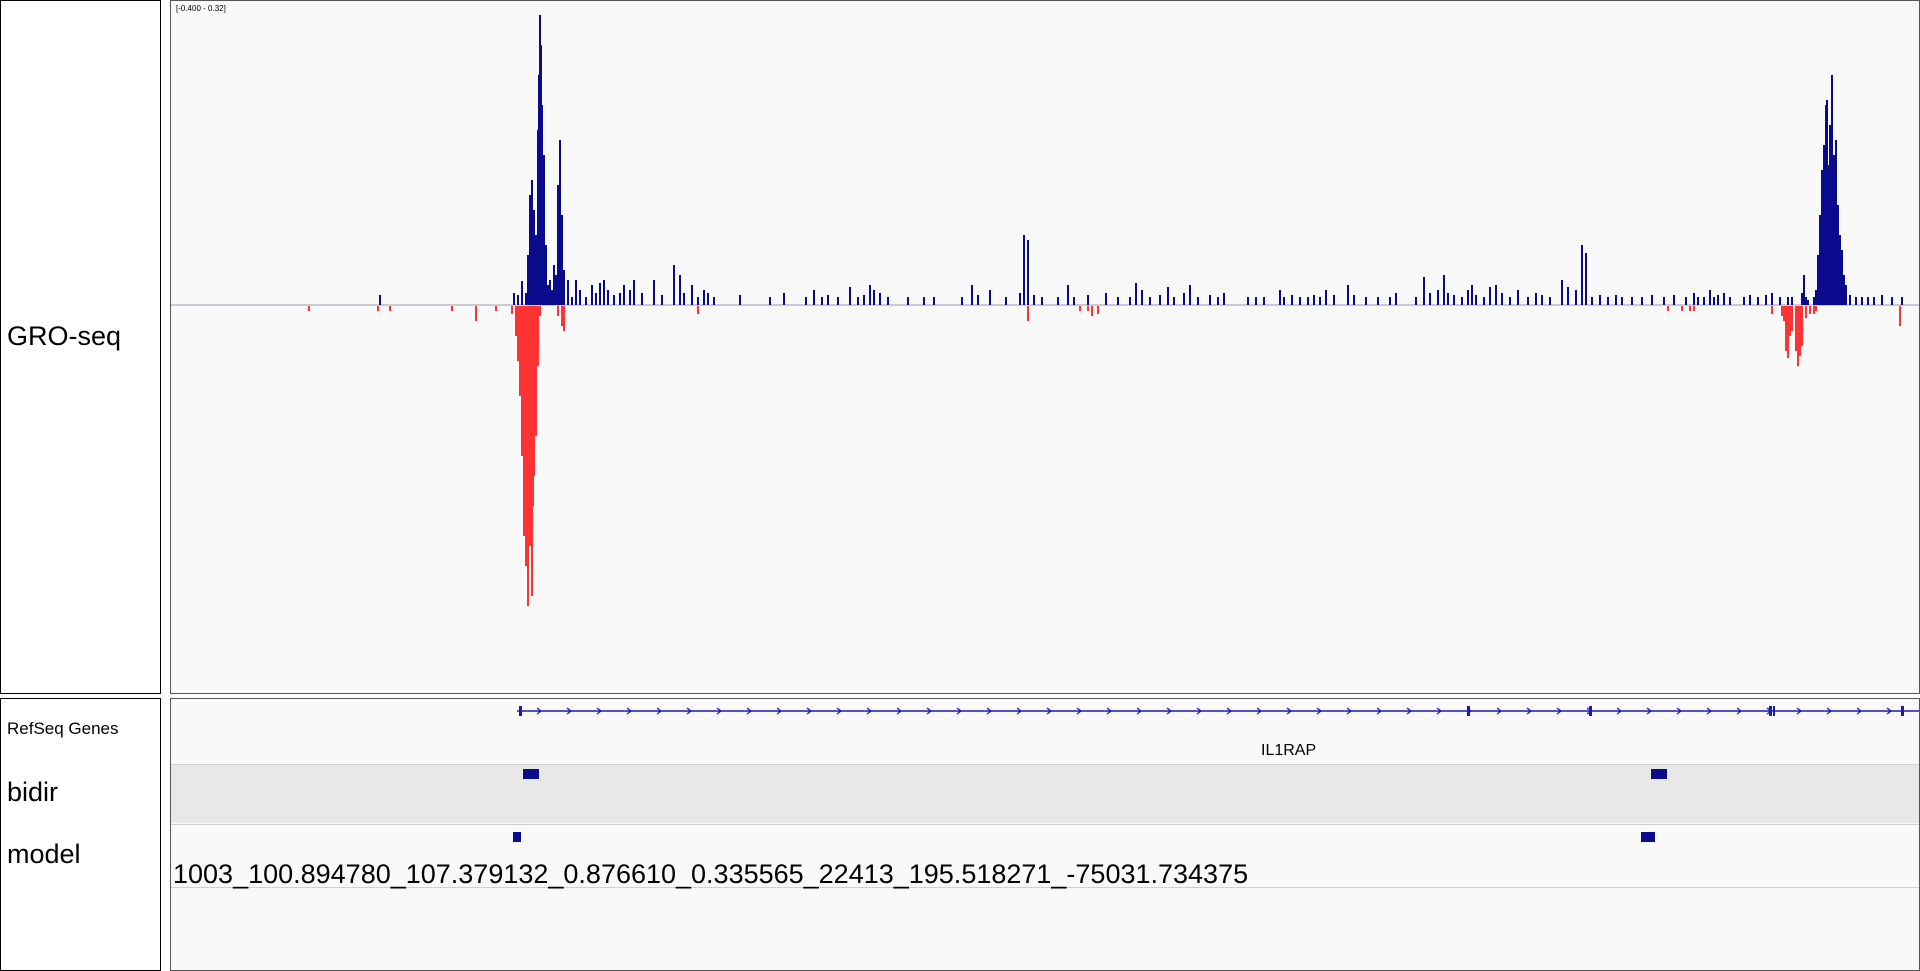 This screenshot has height=971, width=1920. What do you see at coordinates (44, 854) in the screenshot?
I see `model-track-name: model` at bounding box center [44, 854].